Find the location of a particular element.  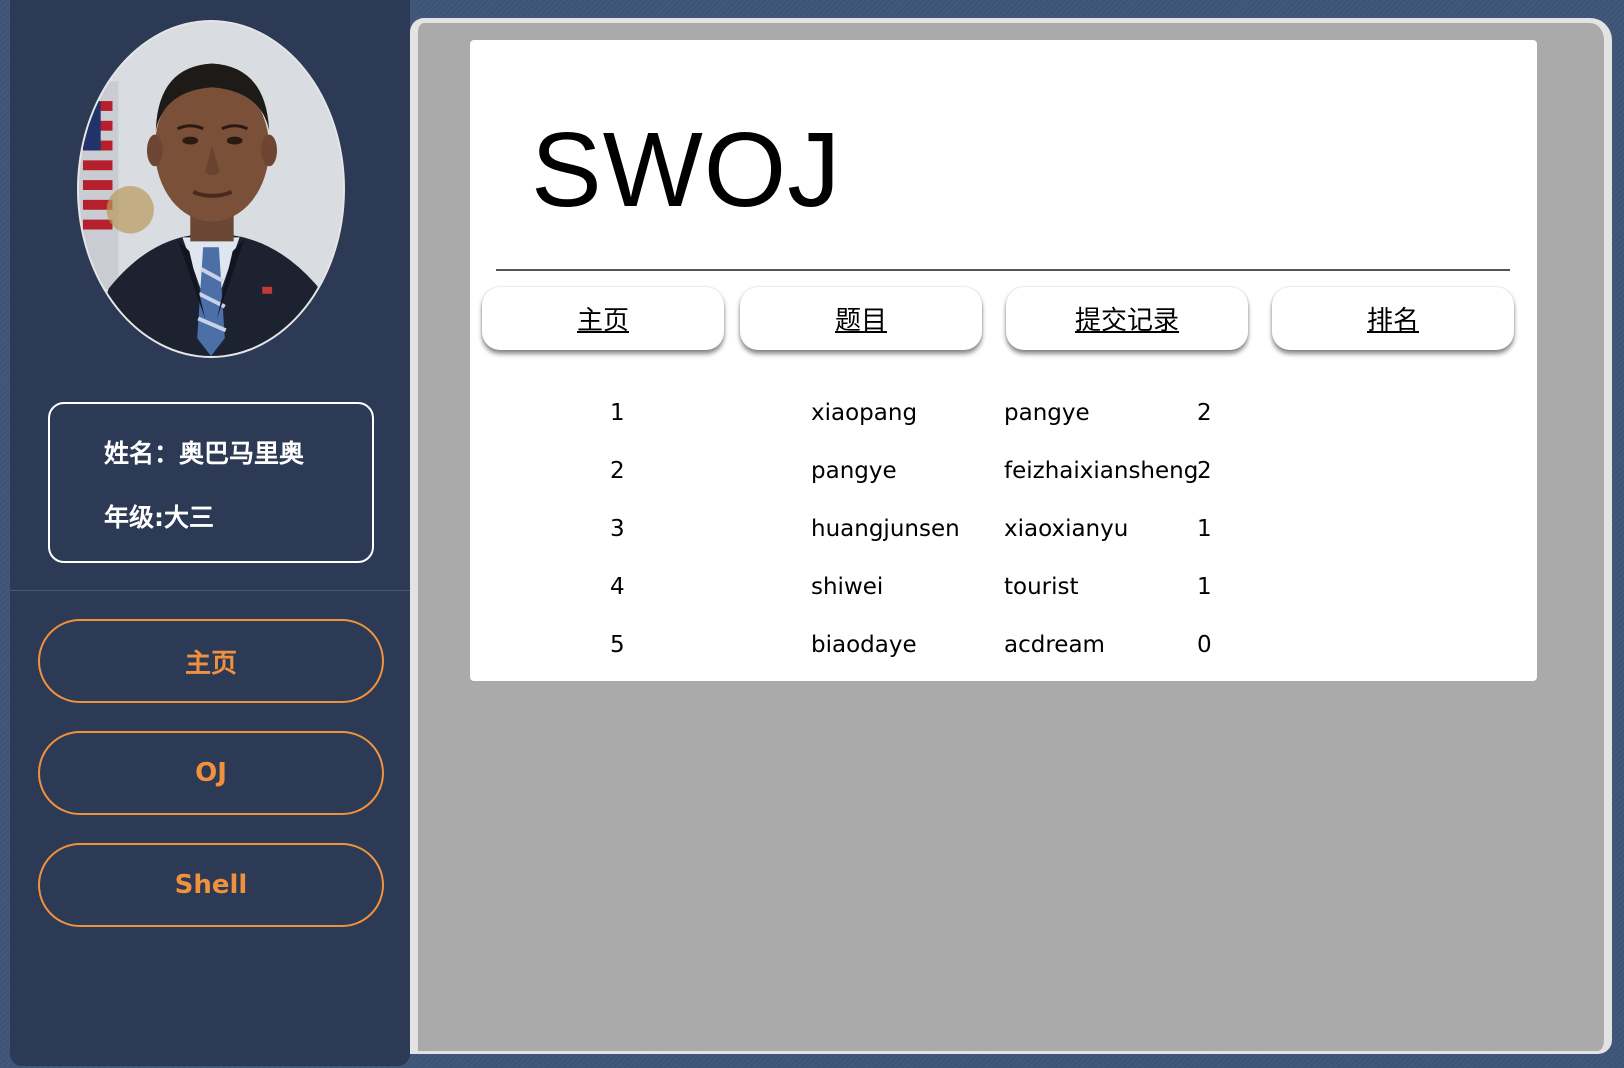

rank-cell: 2 is located at coordinates (617, 471).